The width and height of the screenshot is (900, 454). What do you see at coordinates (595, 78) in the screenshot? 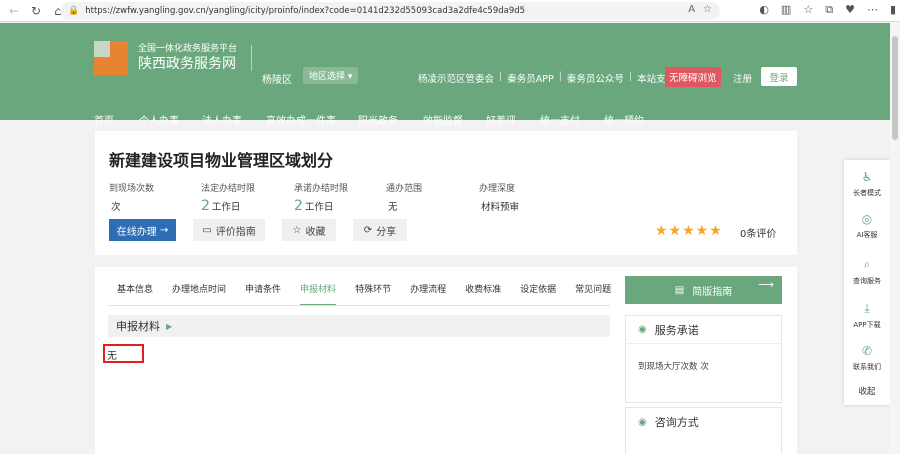
I see `top-link-wechat: 秦务员公众号` at bounding box center [595, 78].